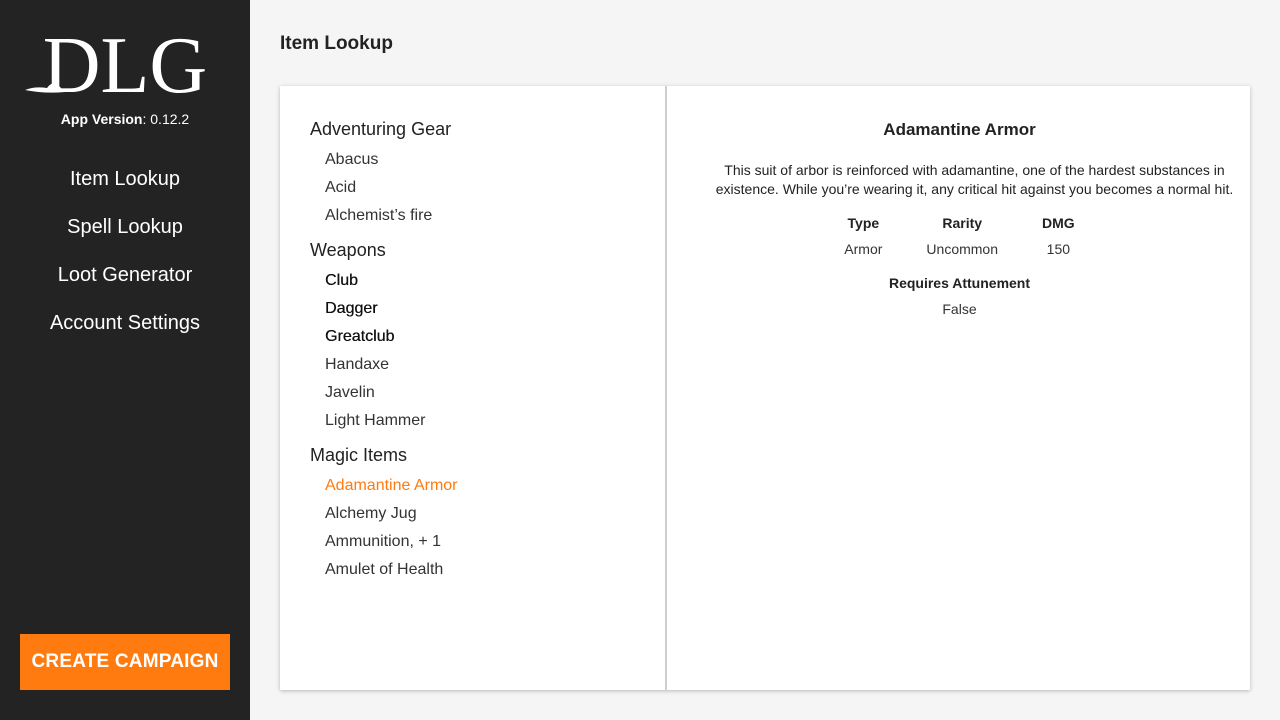  I want to click on stat-value: 150, so click(1058, 249).